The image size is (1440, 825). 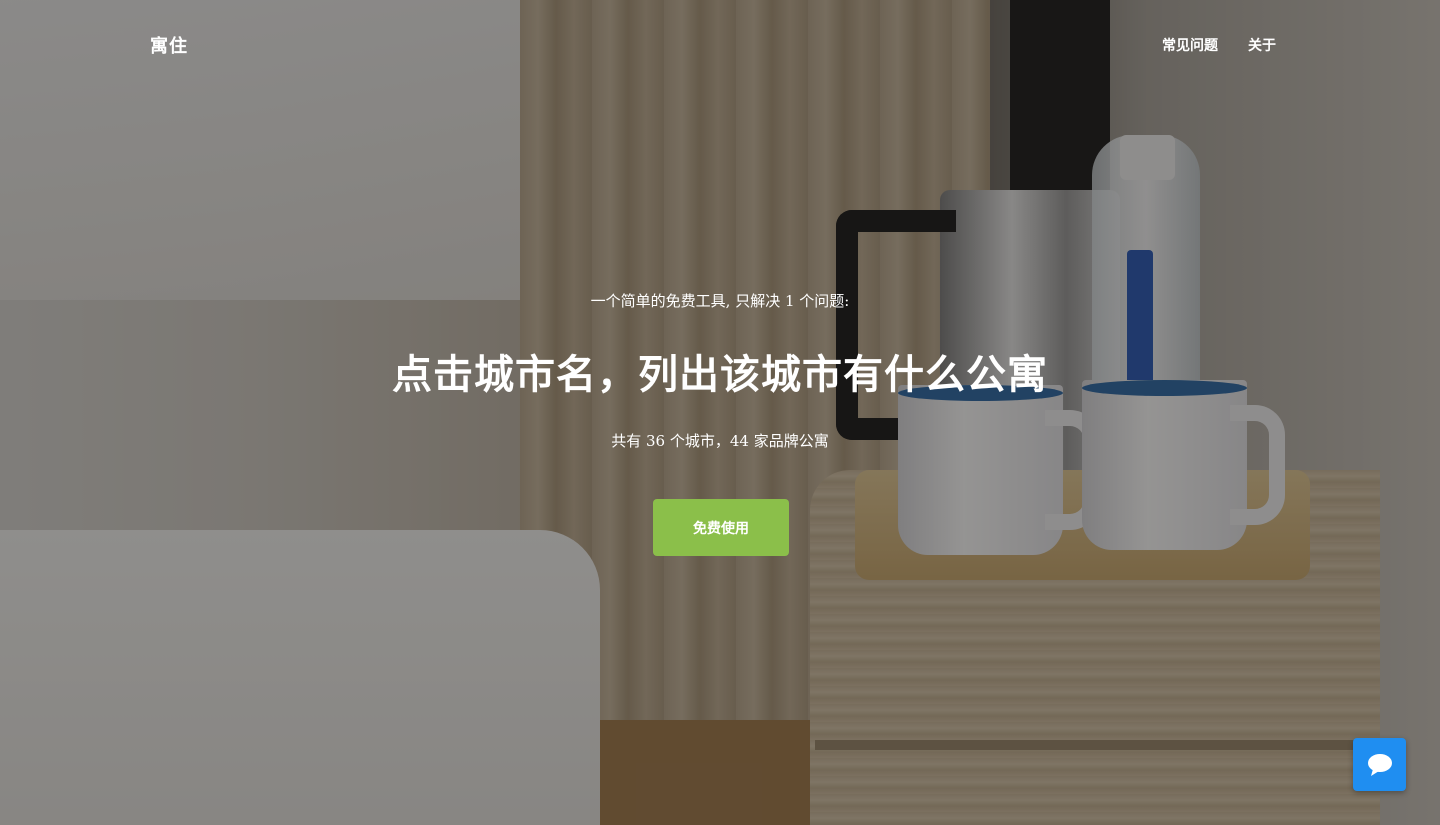 What do you see at coordinates (720, 375) in the screenshot?
I see `hero-headline: 点击城市名，列出该城市有什么公寓` at bounding box center [720, 375].